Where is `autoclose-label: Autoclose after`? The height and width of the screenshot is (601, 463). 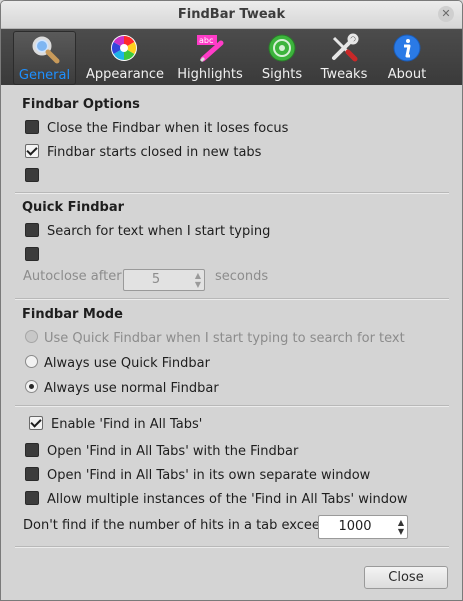 autoclose-label: Autoclose after is located at coordinates (72, 276).